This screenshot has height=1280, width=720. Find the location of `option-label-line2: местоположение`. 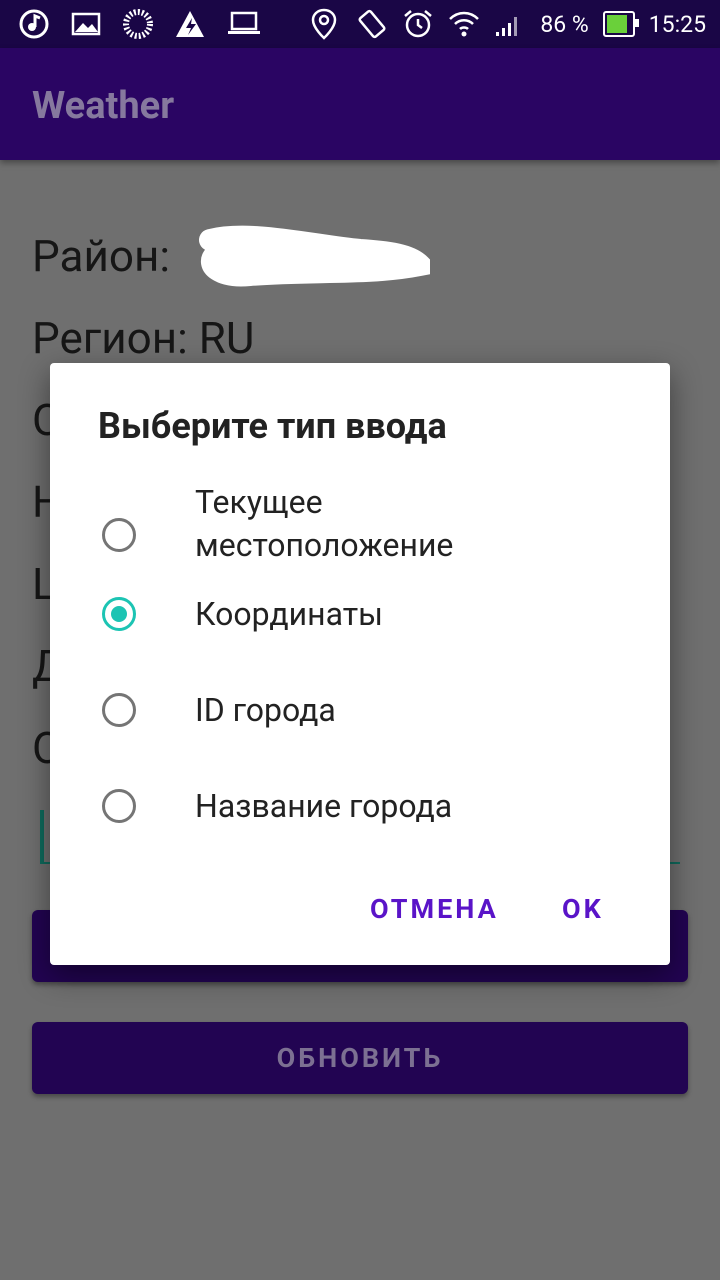

option-label-line2: местоположение is located at coordinates (324, 545).